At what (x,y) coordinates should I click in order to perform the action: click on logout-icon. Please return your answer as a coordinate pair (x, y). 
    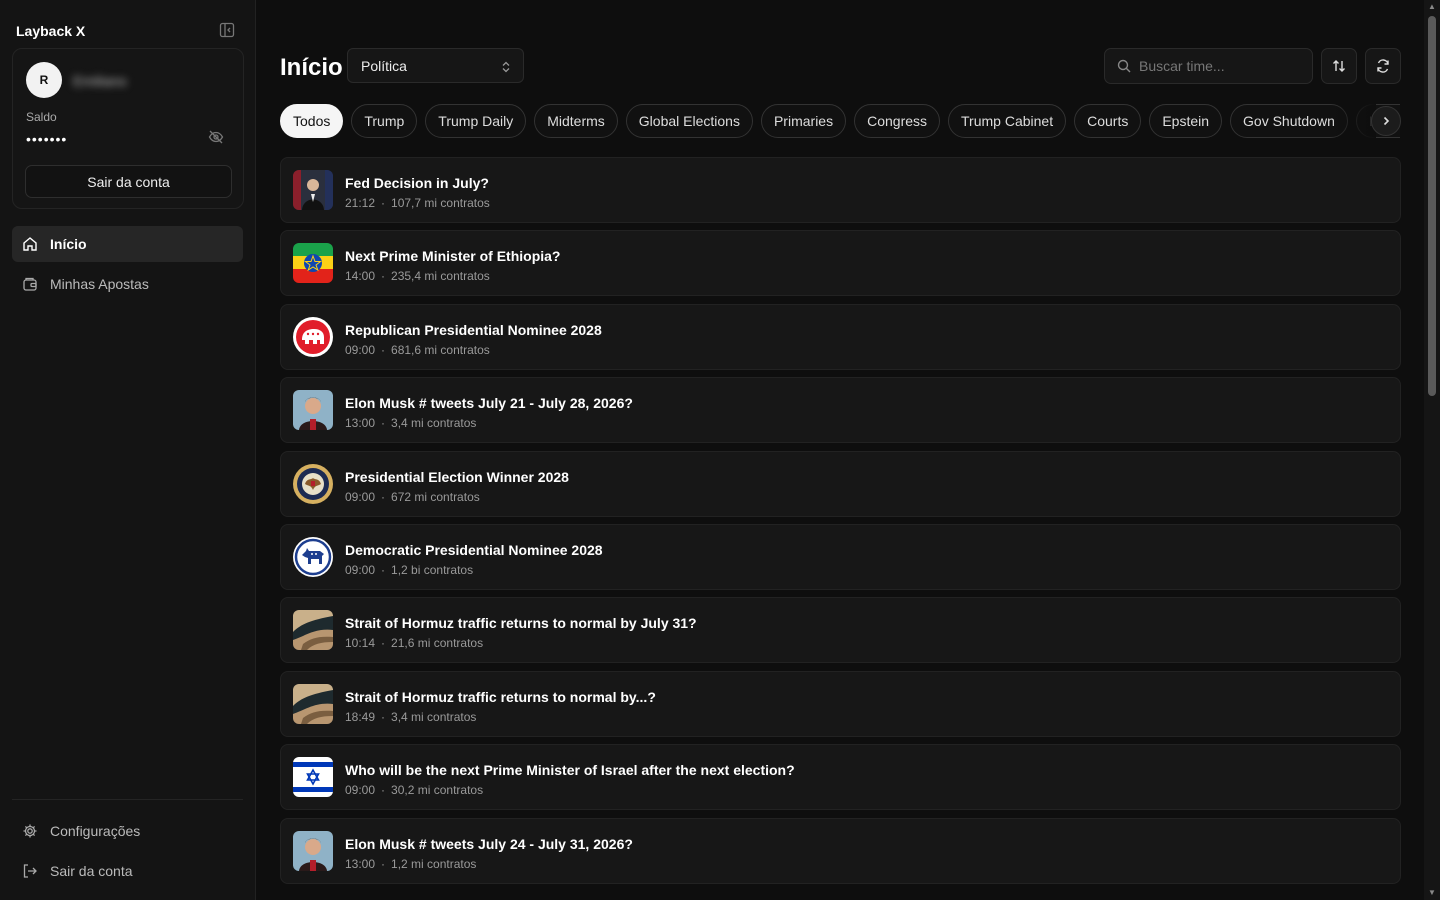
    Looking at the image, I should click on (30, 871).